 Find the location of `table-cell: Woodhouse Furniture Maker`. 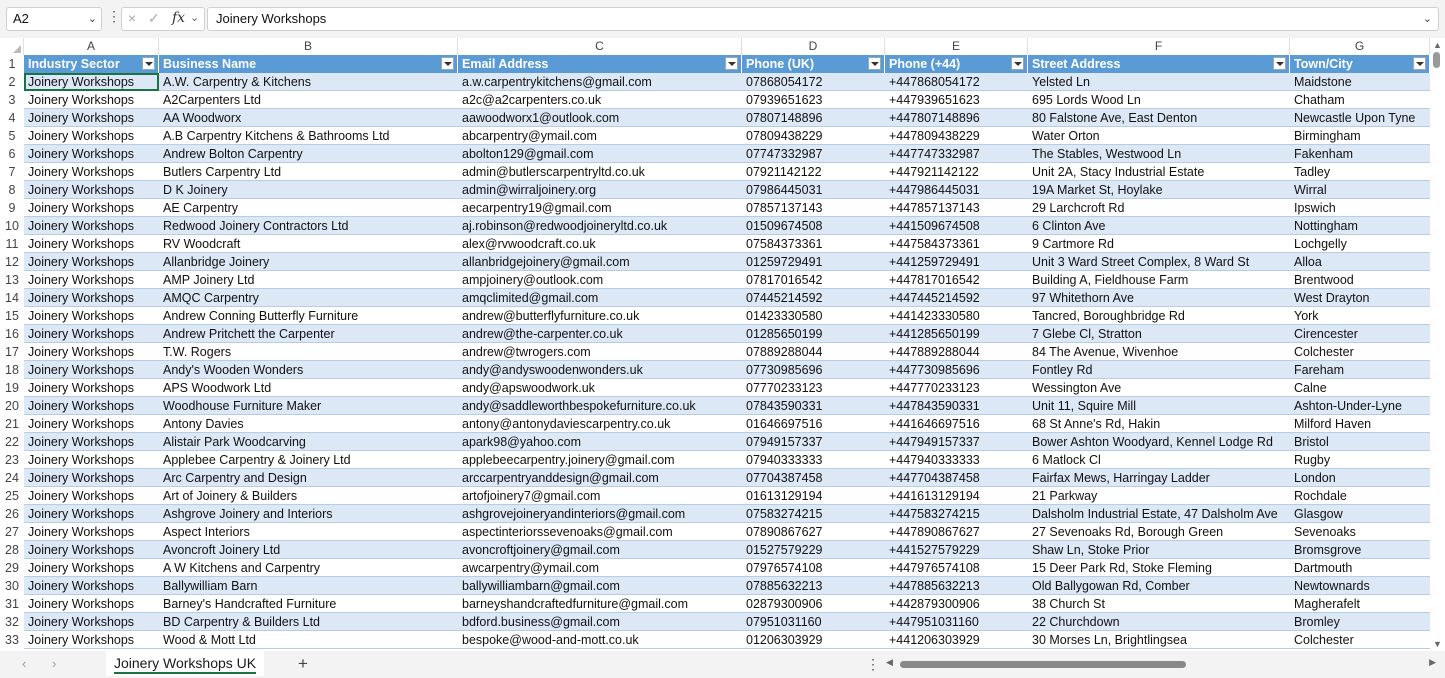

table-cell: Woodhouse Furniture Maker is located at coordinates (308, 406).